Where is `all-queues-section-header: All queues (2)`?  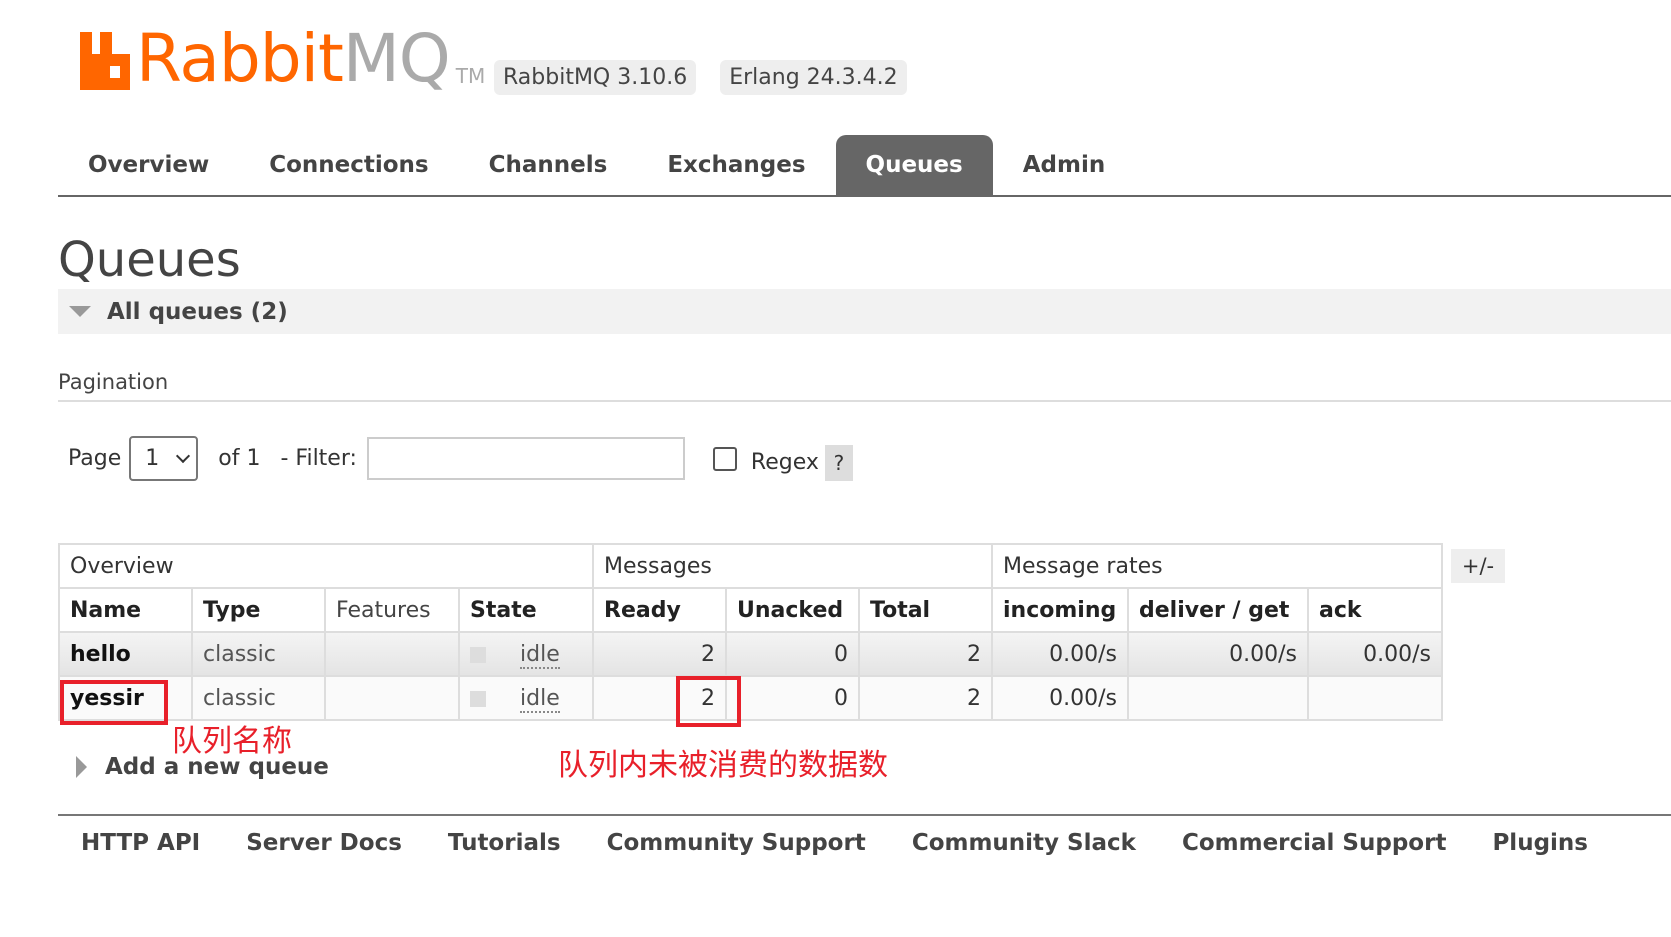
all-queues-section-header: All queues (2) is located at coordinates (864, 311).